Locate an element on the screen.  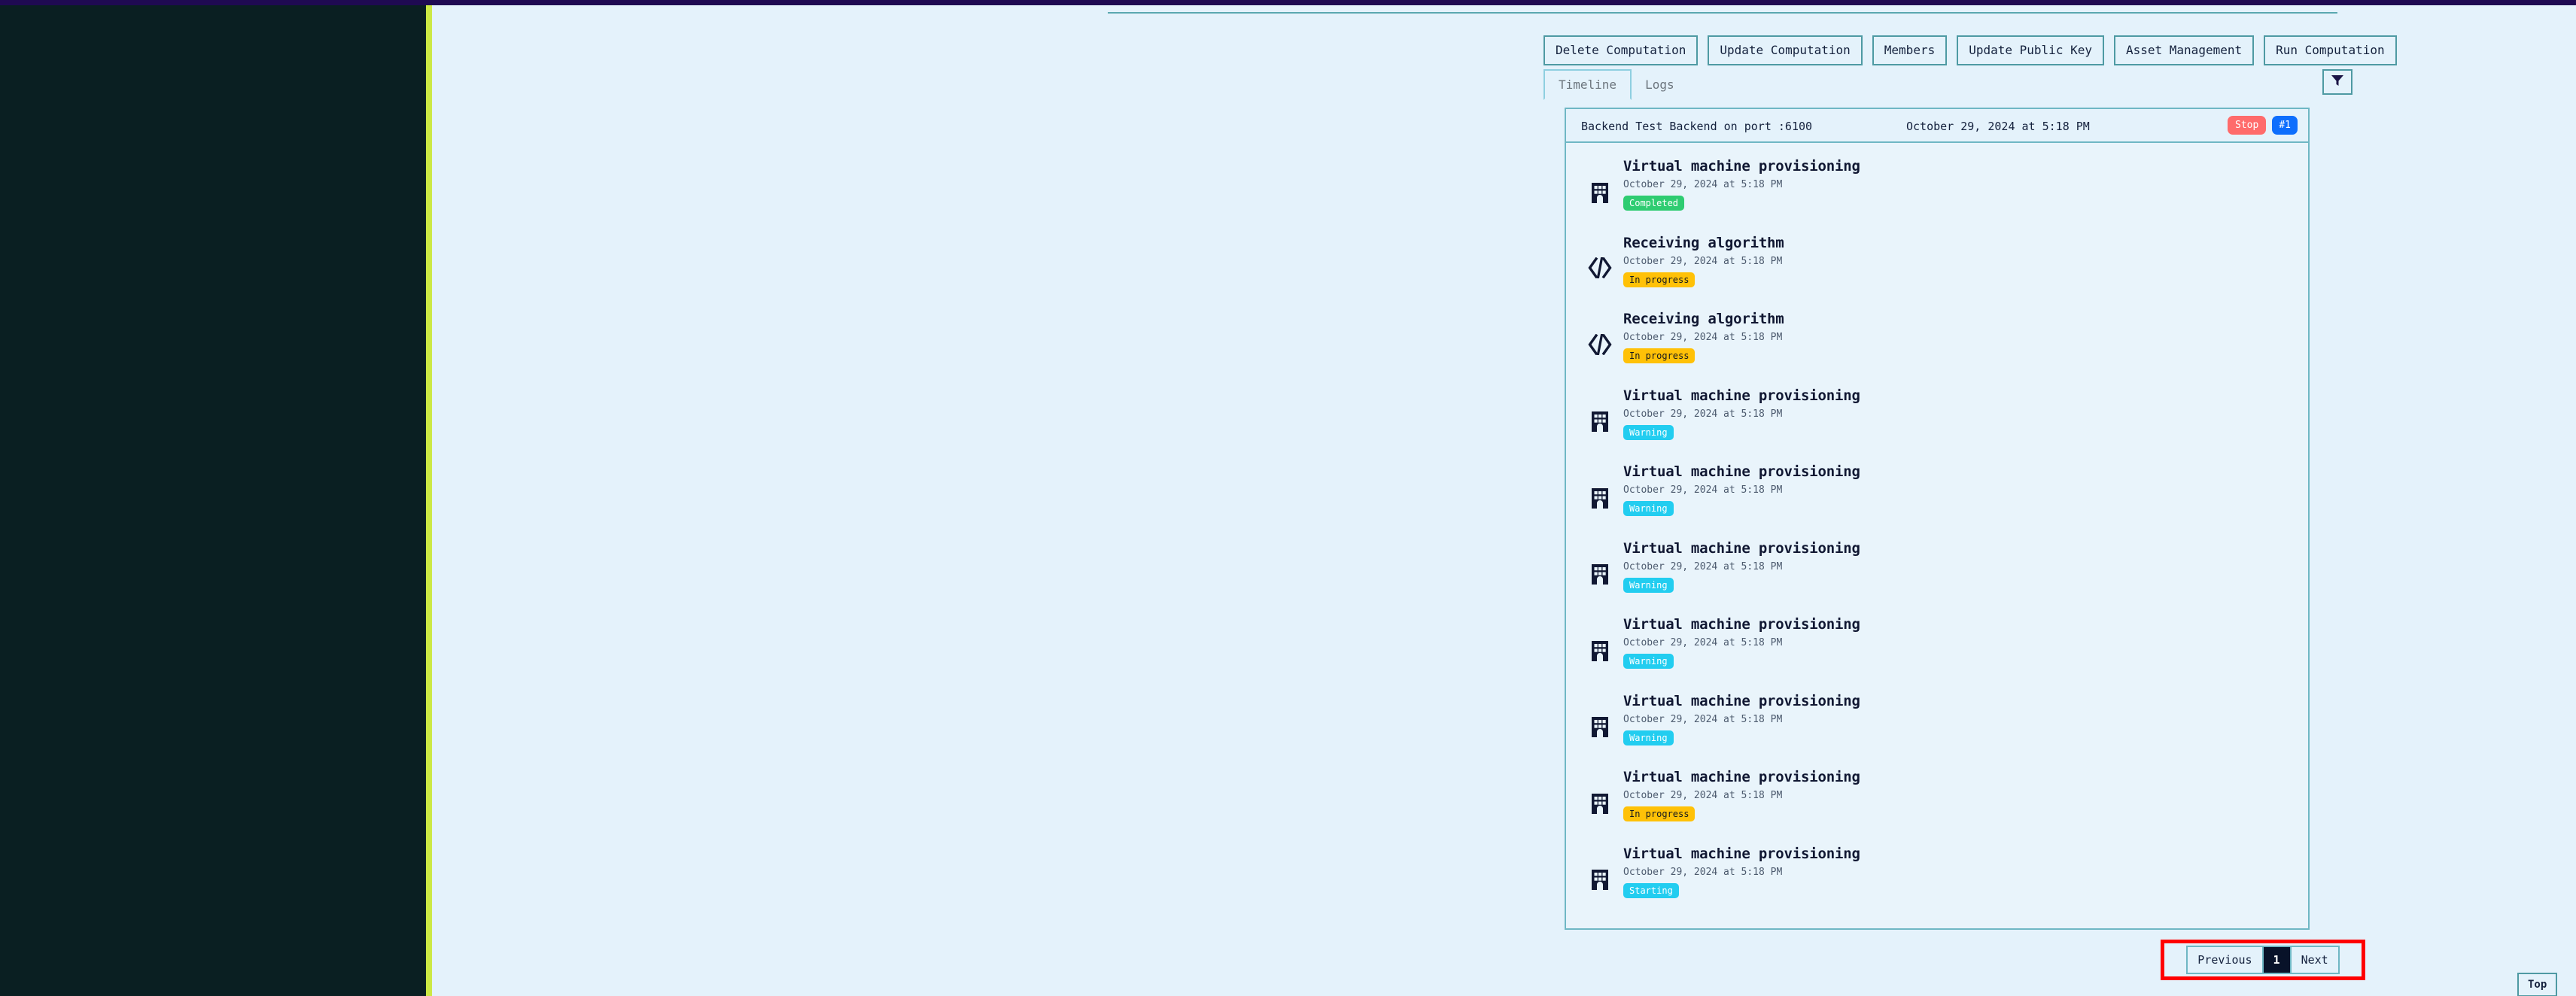
filter-button is located at coordinates (2337, 82).